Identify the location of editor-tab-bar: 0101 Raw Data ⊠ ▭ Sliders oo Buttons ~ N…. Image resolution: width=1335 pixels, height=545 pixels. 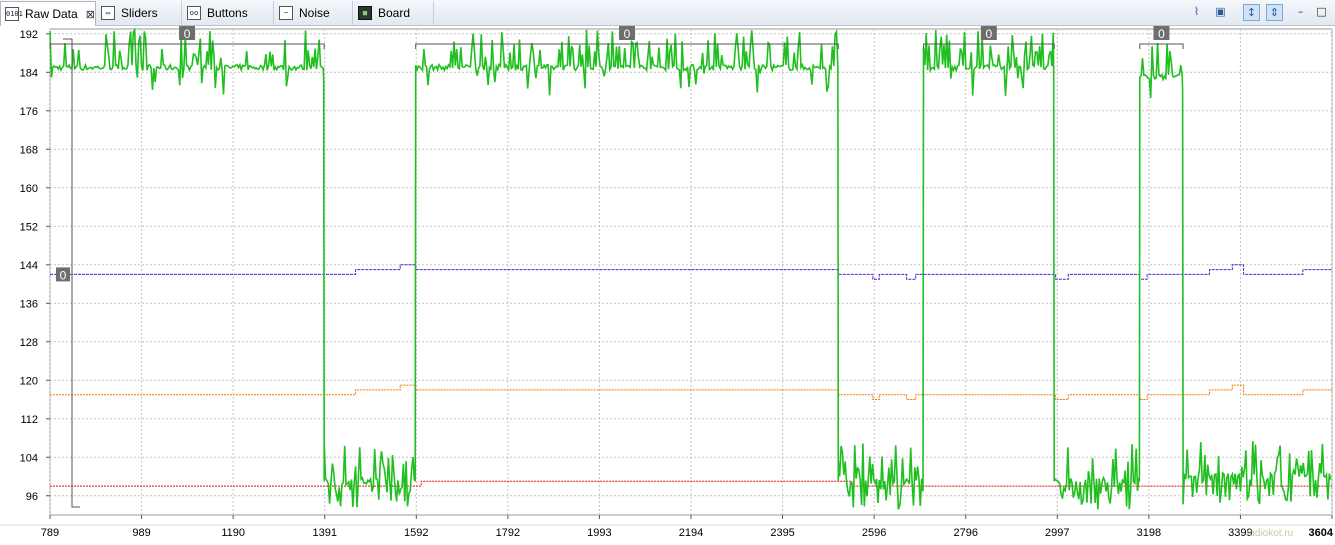
(667, 13).